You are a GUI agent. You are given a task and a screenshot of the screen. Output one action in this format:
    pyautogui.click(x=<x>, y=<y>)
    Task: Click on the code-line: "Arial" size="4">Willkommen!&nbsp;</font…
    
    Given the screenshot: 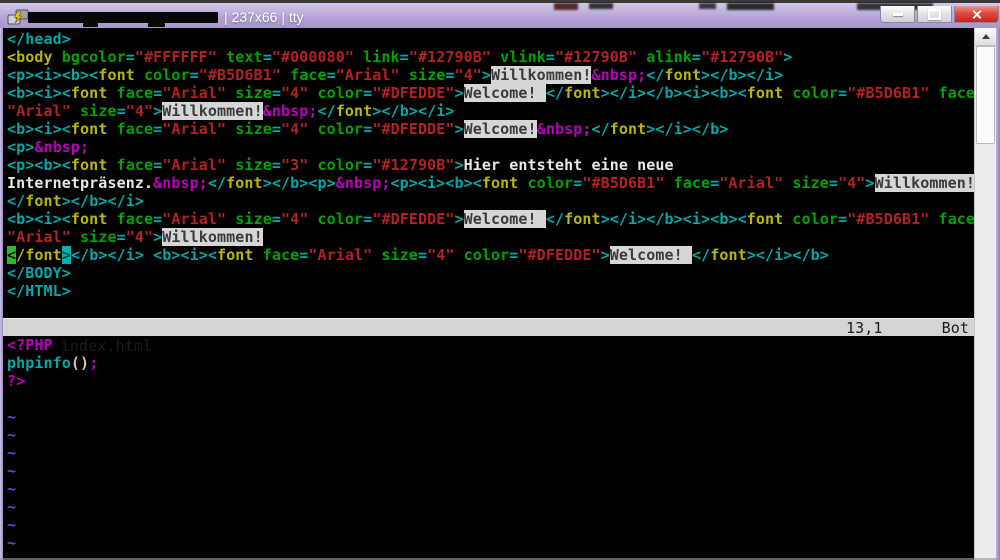 What is the action you would take?
    pyautogui.click(x=488, y=111)
    